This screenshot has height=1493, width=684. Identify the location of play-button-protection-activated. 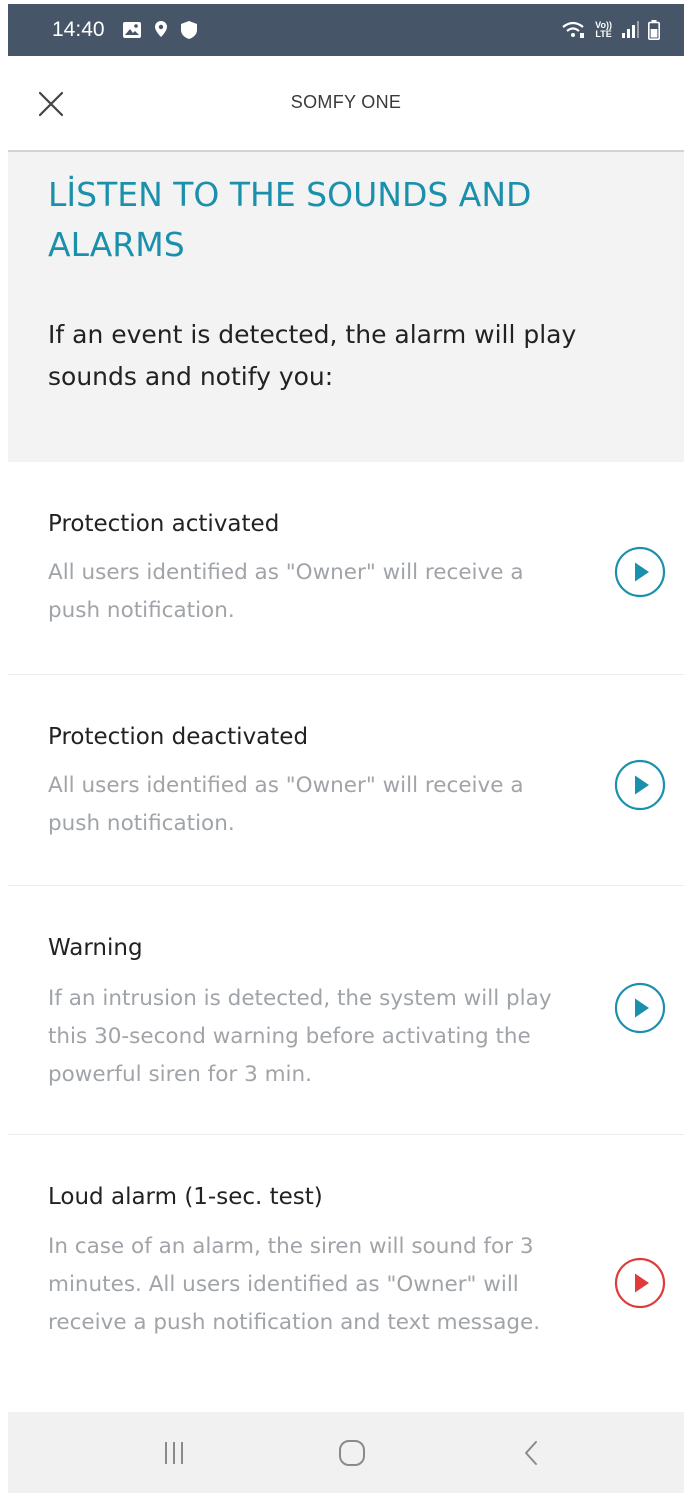
(640, 572).